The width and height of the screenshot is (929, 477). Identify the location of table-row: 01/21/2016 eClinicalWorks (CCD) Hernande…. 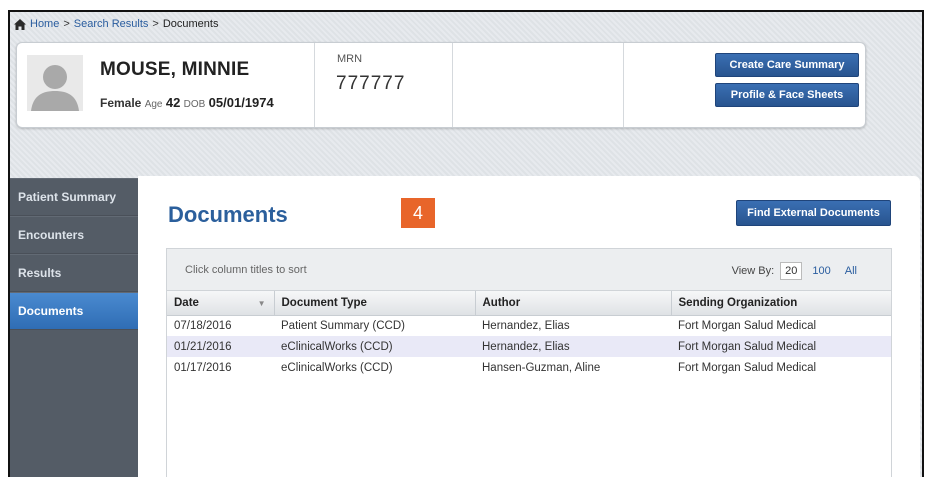
(529, 346).